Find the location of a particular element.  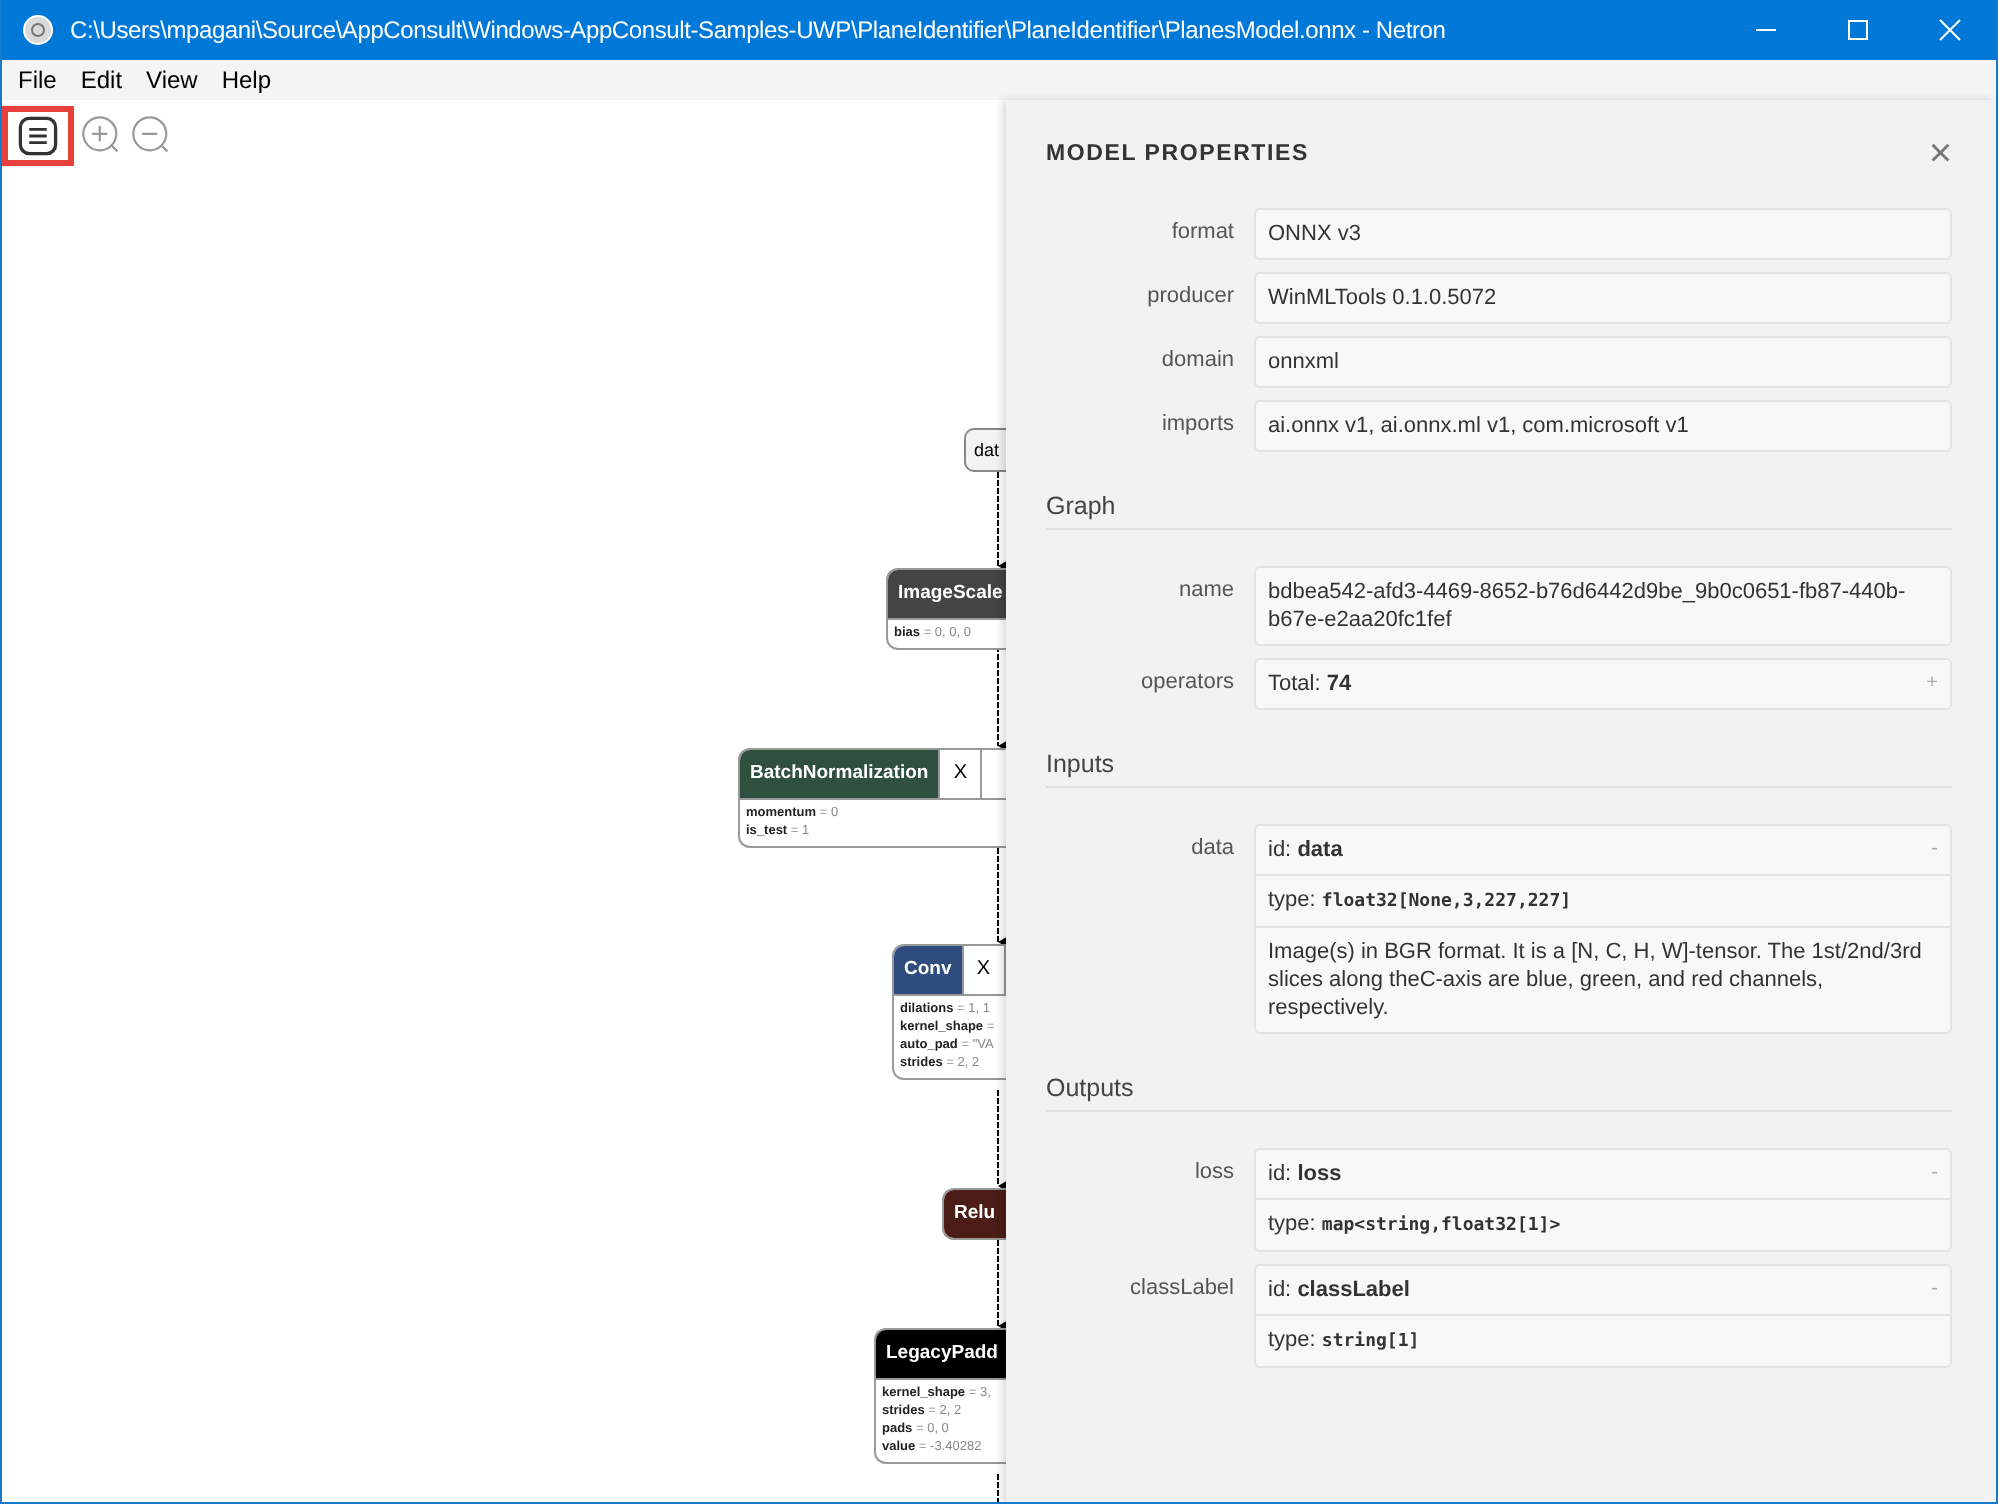

menu-item: Help is located at coordinates (246, 80).